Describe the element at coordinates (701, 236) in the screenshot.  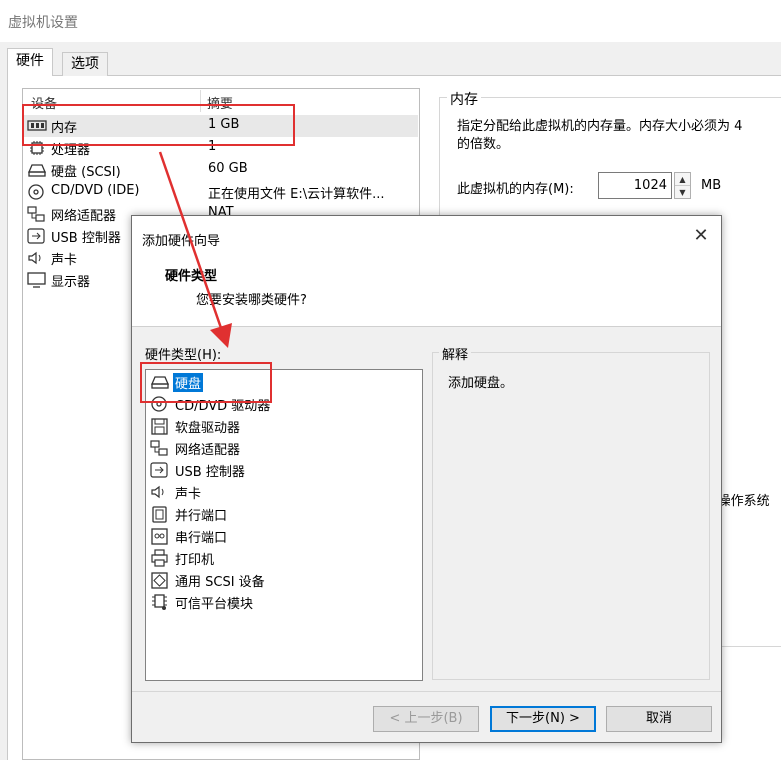
I see `close-icon: ✕` at that location.